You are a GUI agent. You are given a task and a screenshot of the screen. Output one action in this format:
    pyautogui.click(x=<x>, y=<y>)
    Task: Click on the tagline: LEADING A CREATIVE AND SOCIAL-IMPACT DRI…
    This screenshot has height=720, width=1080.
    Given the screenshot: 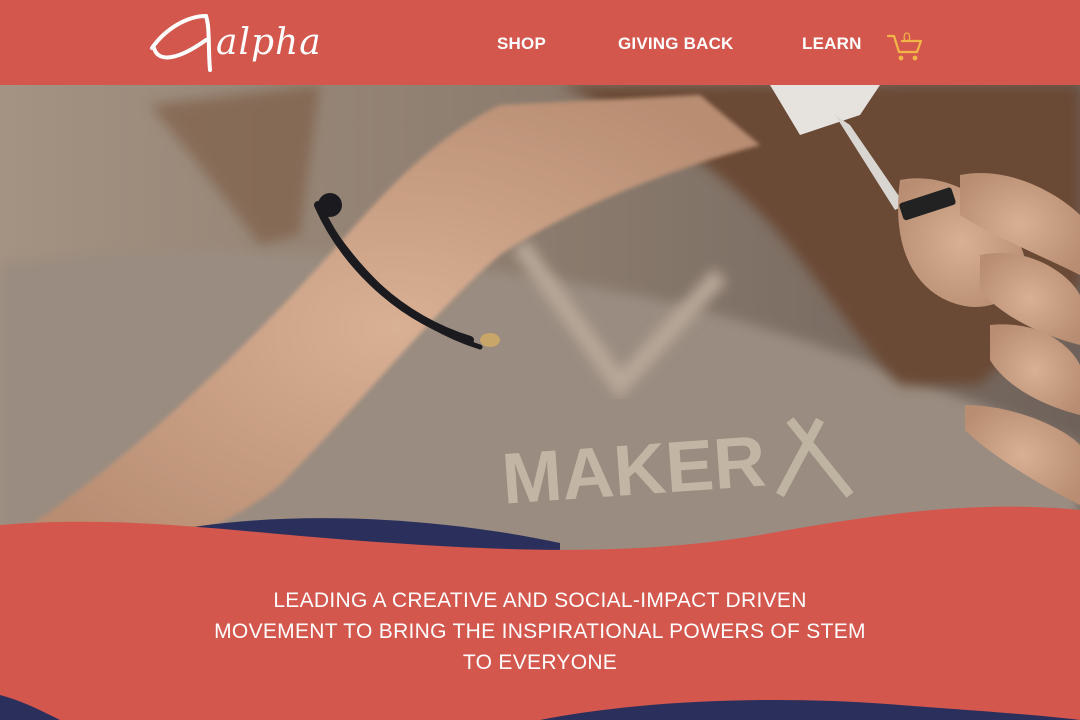 What is the action you would take?
    pyautogui.click(x=540, y=631)
    